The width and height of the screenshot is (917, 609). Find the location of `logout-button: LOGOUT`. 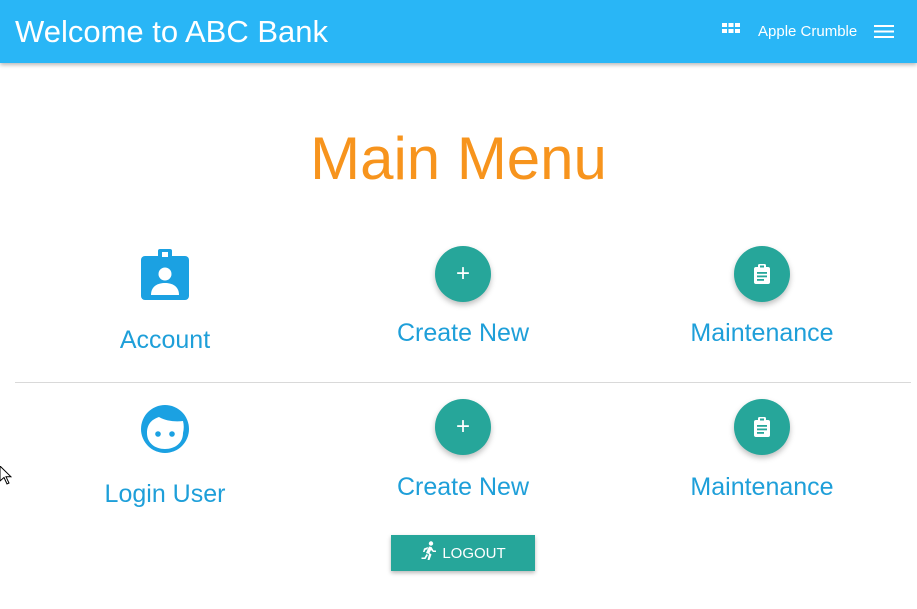

logout-button: LOGOUT is located at coordinates (463, 553).